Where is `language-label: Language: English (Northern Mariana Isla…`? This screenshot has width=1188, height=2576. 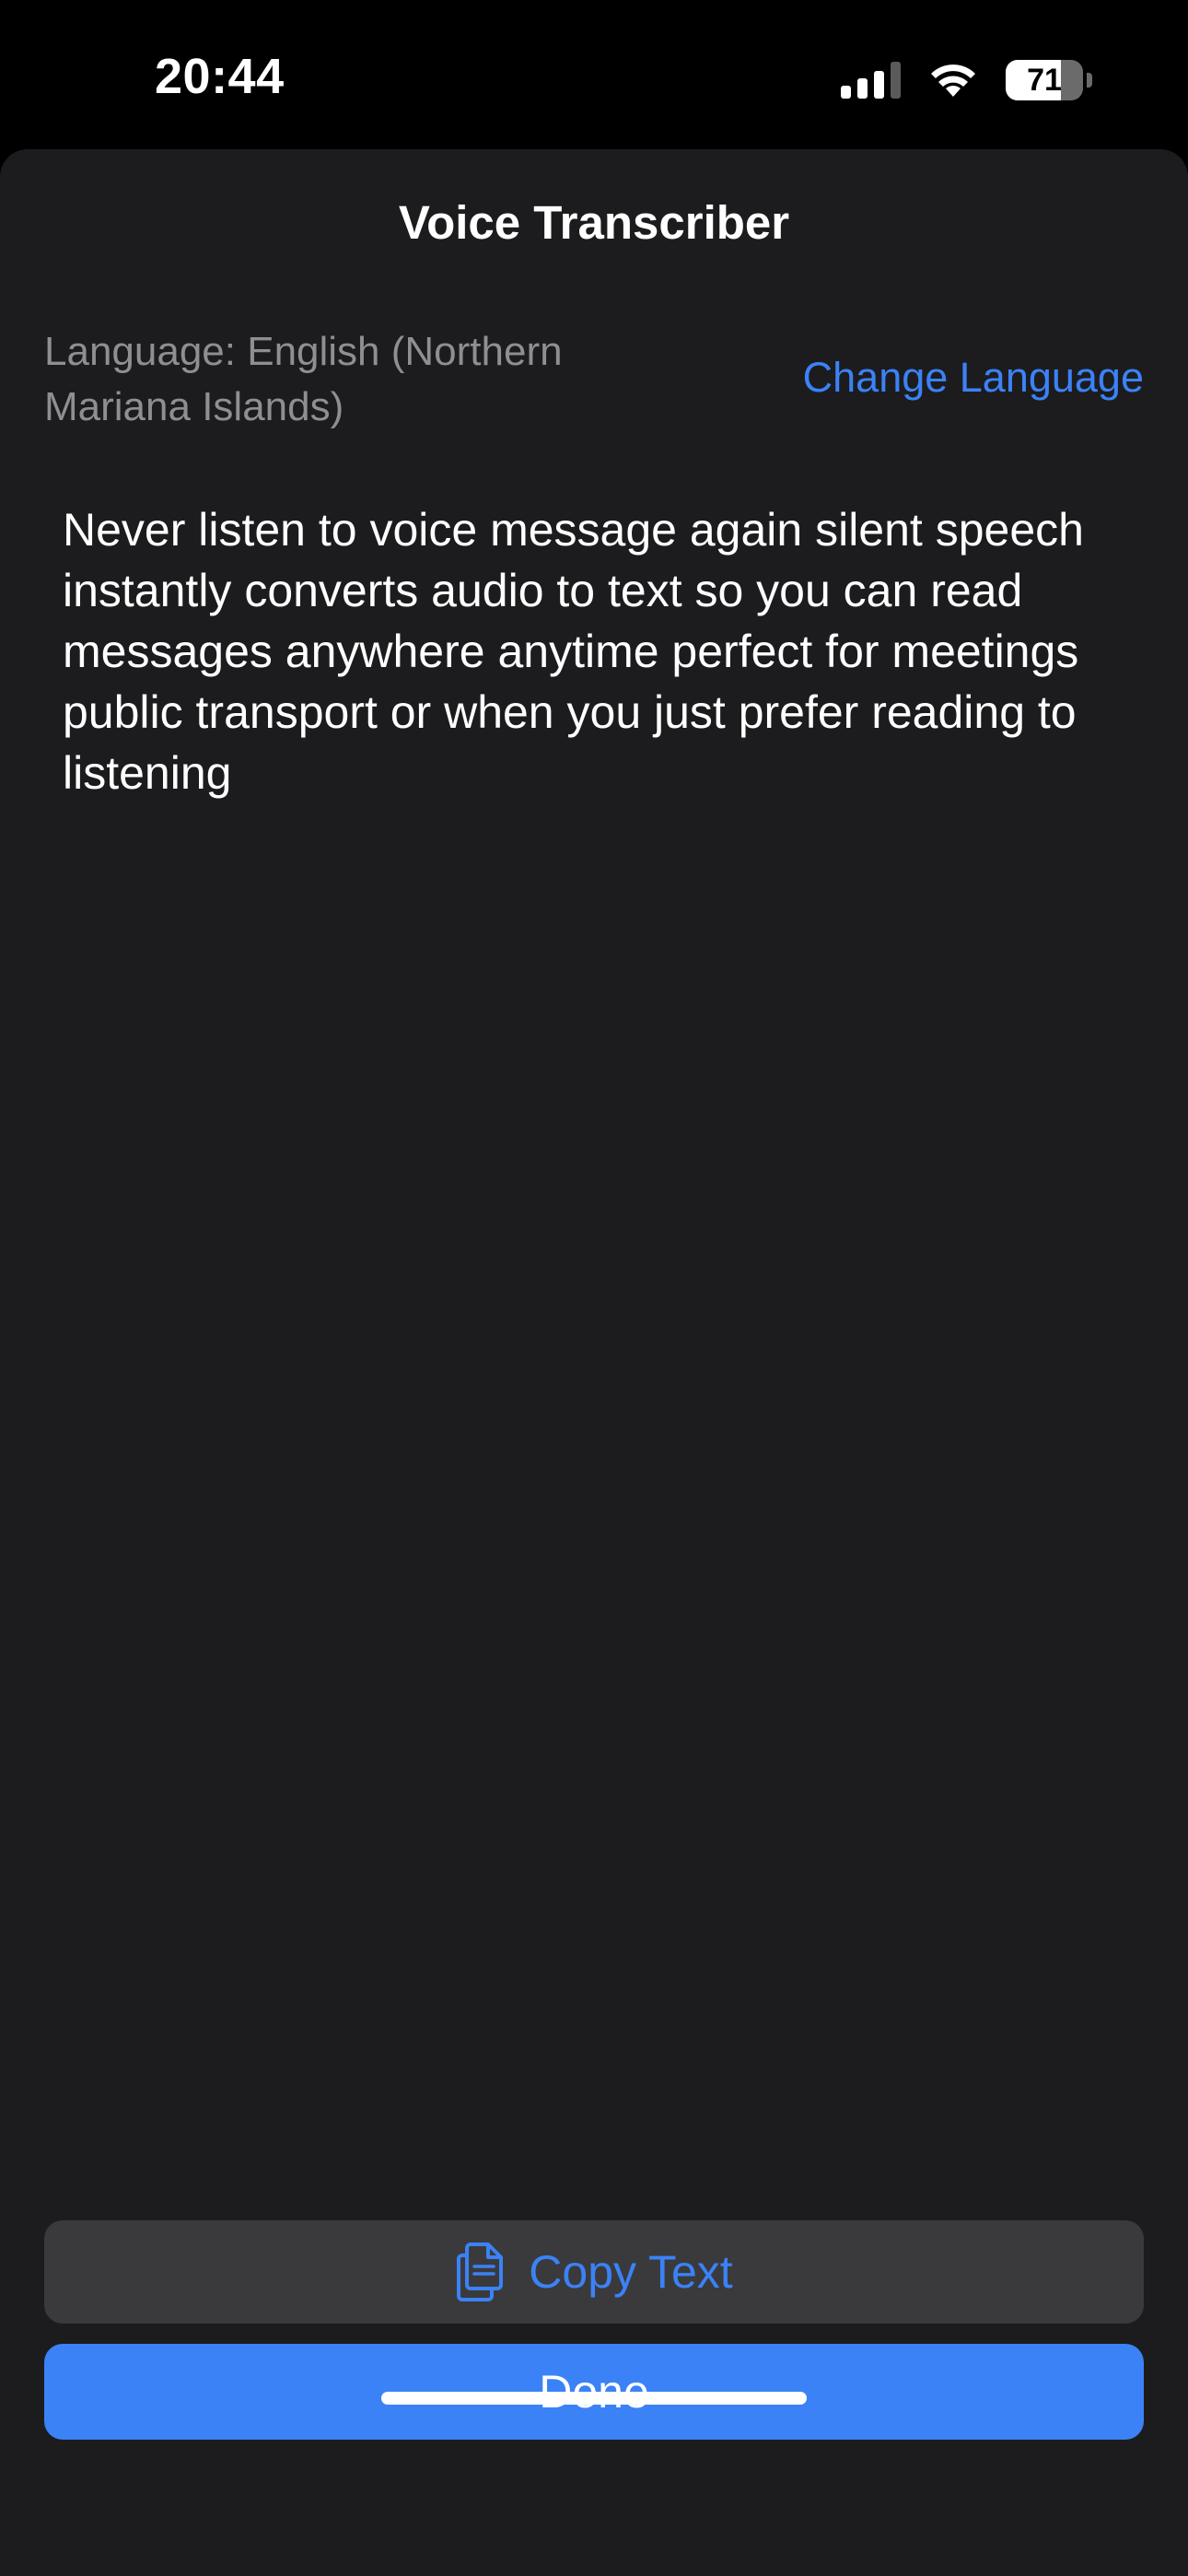
language-label: Language: English (Northern Mariana Isla… is located at coordinates (303, 379).